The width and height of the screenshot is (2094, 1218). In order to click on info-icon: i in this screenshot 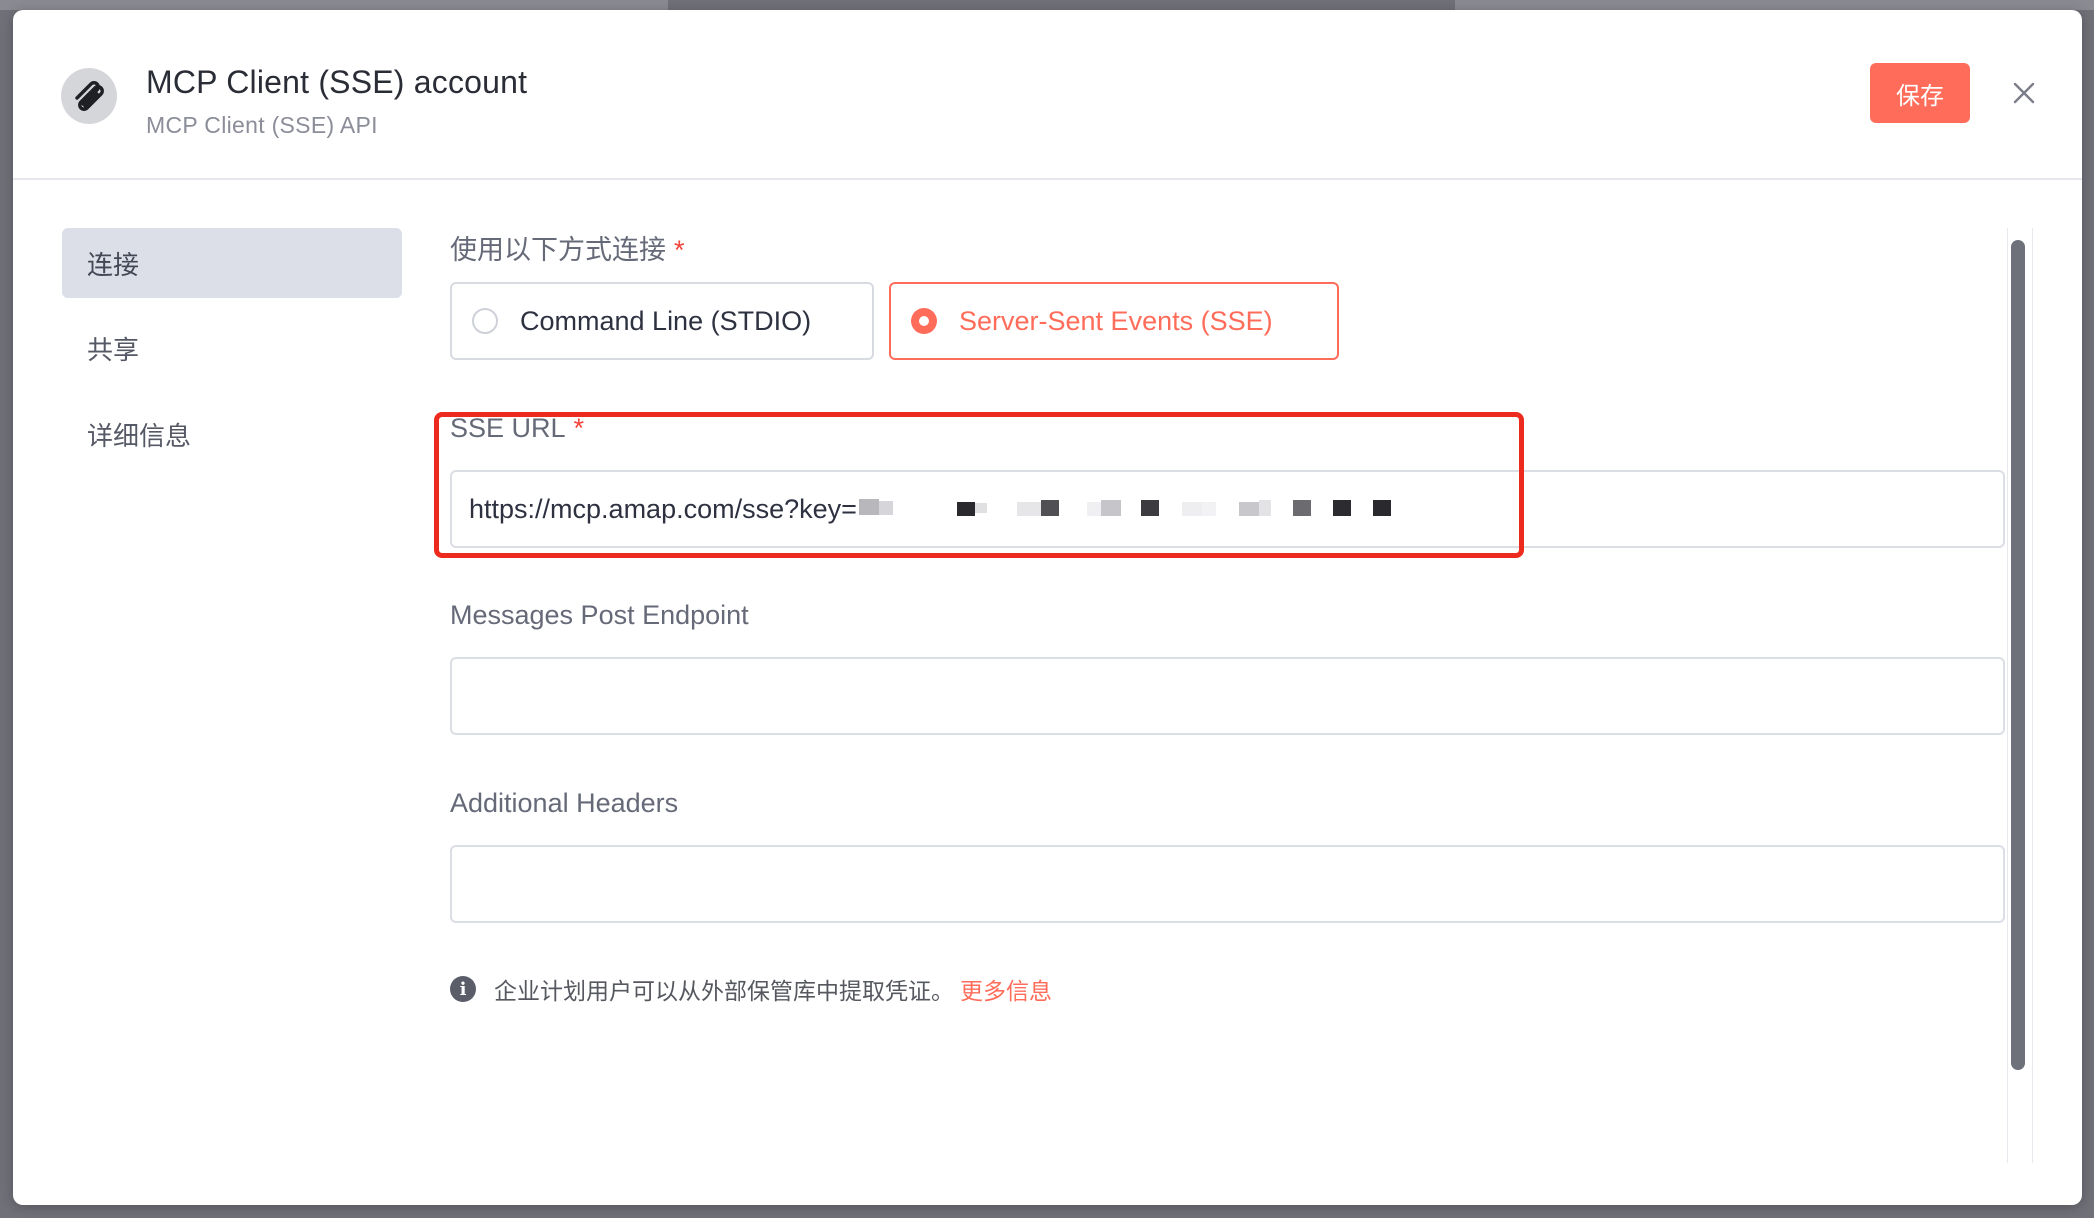, I will do `click(463, 989)`.